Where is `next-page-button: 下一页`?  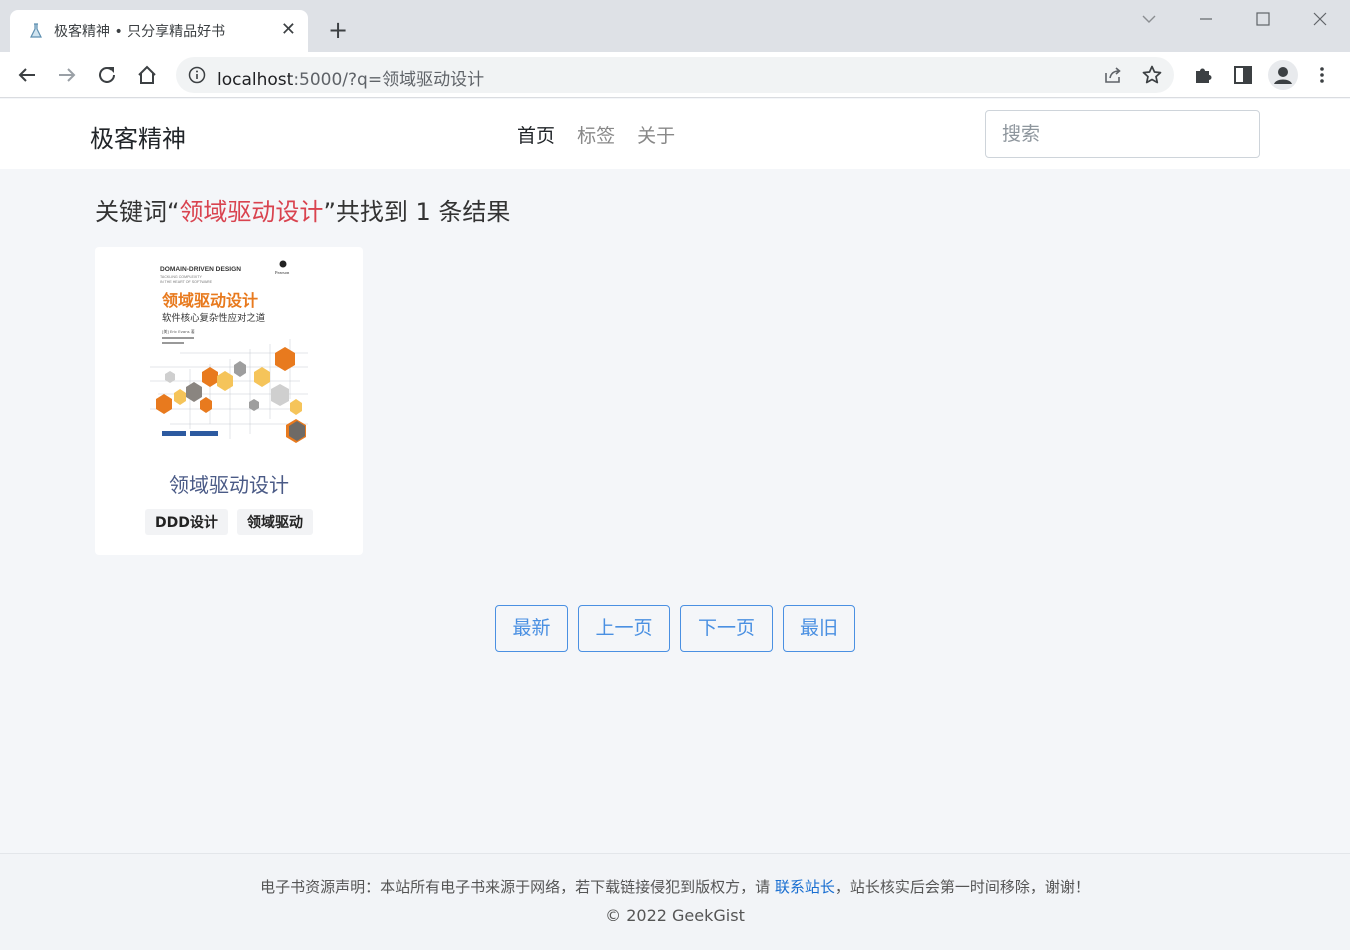
next-page-button: 下一页 is located at coordinates (726, 628).